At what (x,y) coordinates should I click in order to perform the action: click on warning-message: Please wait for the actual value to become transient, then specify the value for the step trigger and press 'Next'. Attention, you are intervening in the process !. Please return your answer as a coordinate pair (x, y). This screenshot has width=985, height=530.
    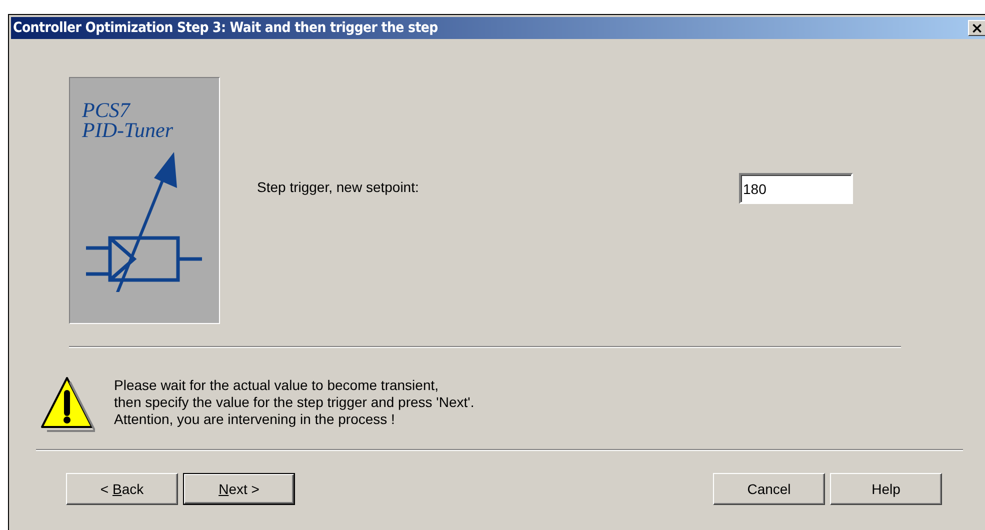
    Looking at the image, I should click on (294, 402).